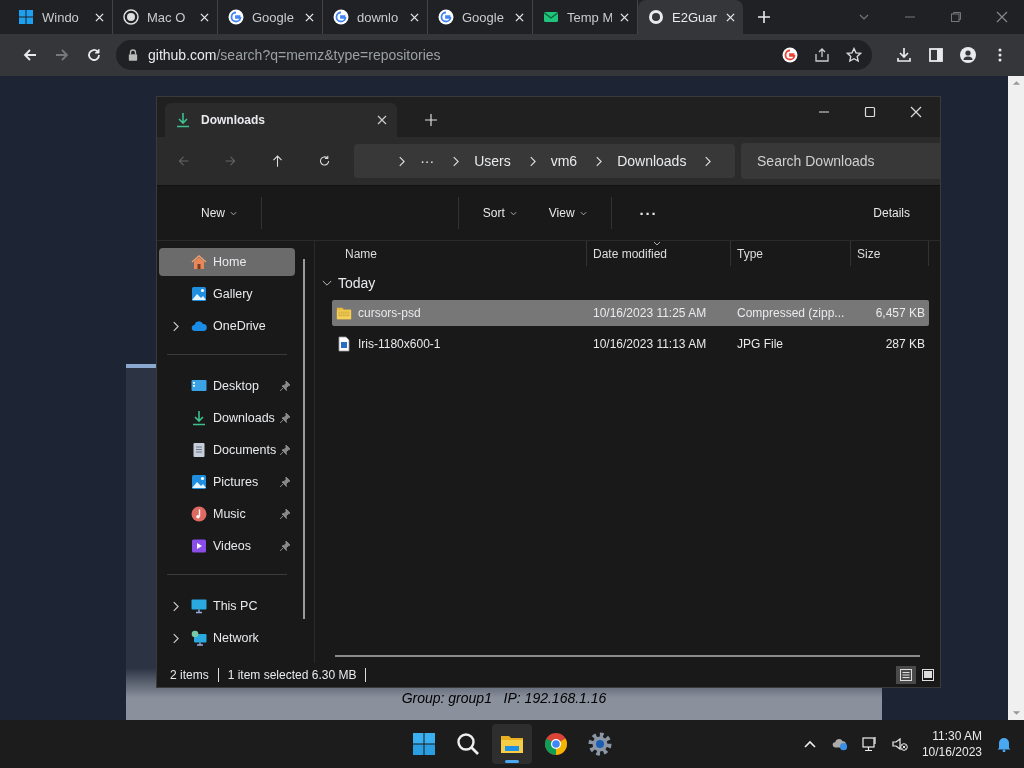  I want to click on column-header: Date modified, so click(659, 253).